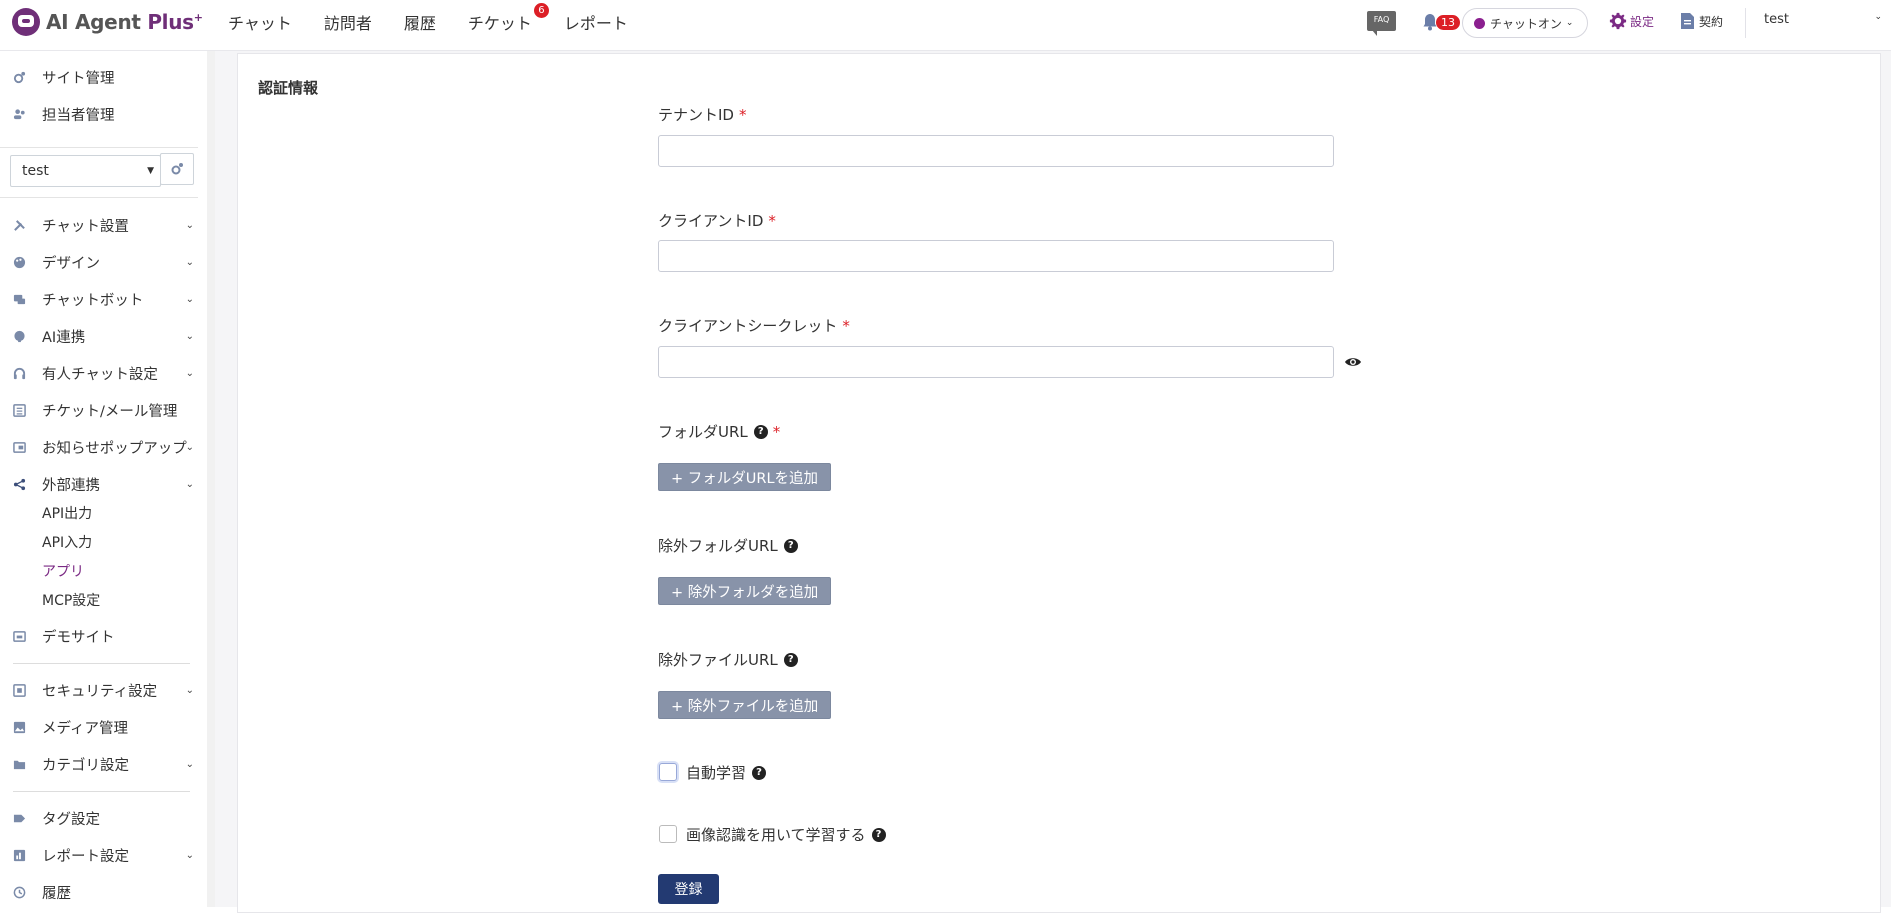  What do you see at coordinates (63, 571) in the screenshot?
I see `sidebar-subitem-app: アプリ` at bounding box center [63, 571].